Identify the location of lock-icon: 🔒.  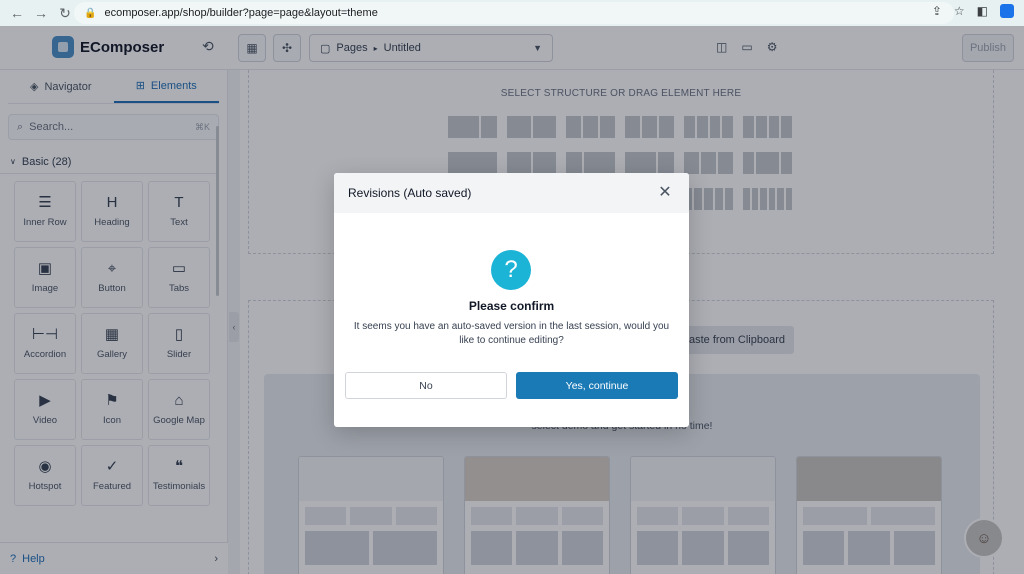
(90, 13).